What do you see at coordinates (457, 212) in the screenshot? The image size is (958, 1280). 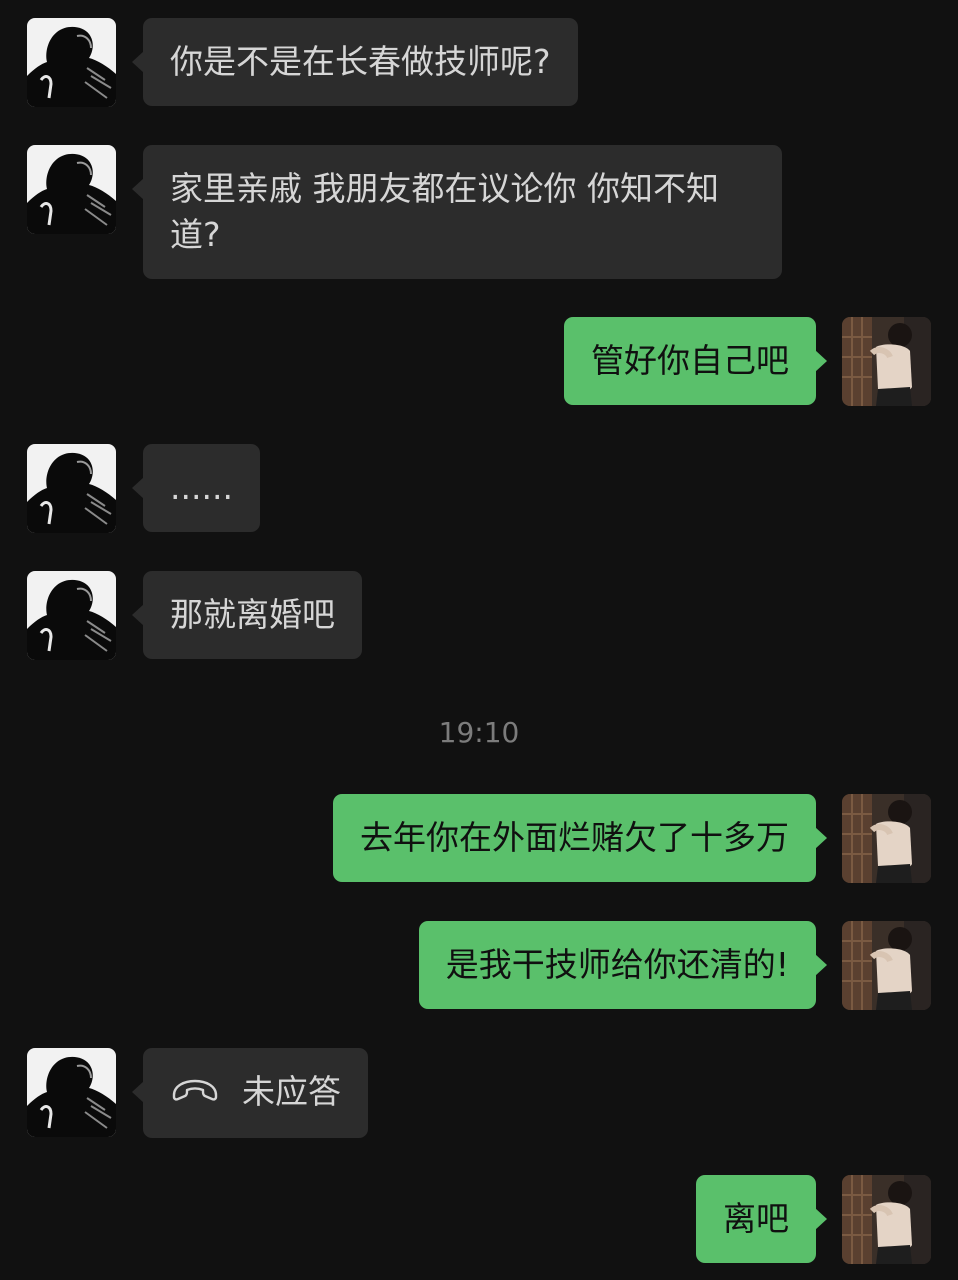 I see `incoming-message: 家里亲戚 我朋友都在议论你 你知不知道?` at bounding box center [457, 212].